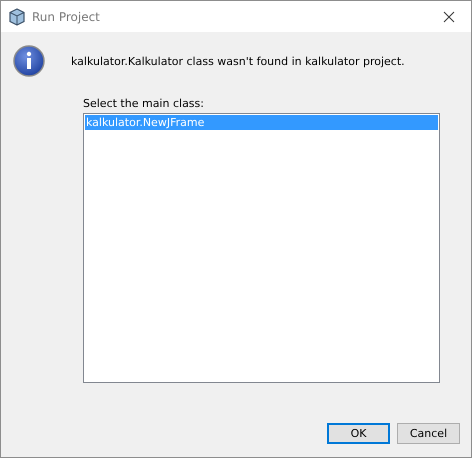 The image size is (474, 460). Describe the element at coordinates (428, 433) in the screenshot. I see `cancel-button: Cancel` at that location.